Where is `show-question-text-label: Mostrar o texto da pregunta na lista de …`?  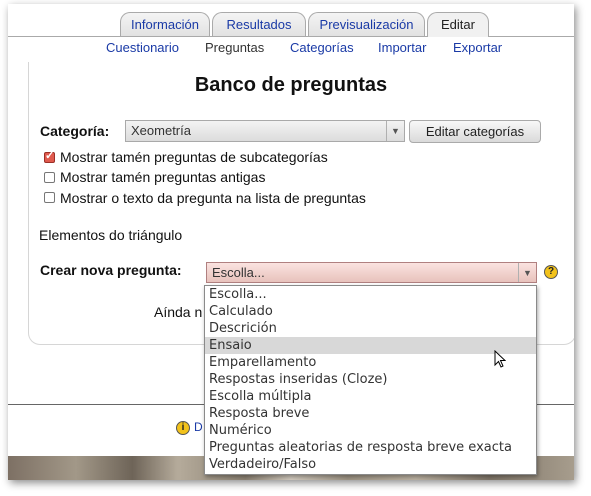
show-question-text-label: Mostrar o texto da pregunta na lista de … is located at coordinates (213, 198).